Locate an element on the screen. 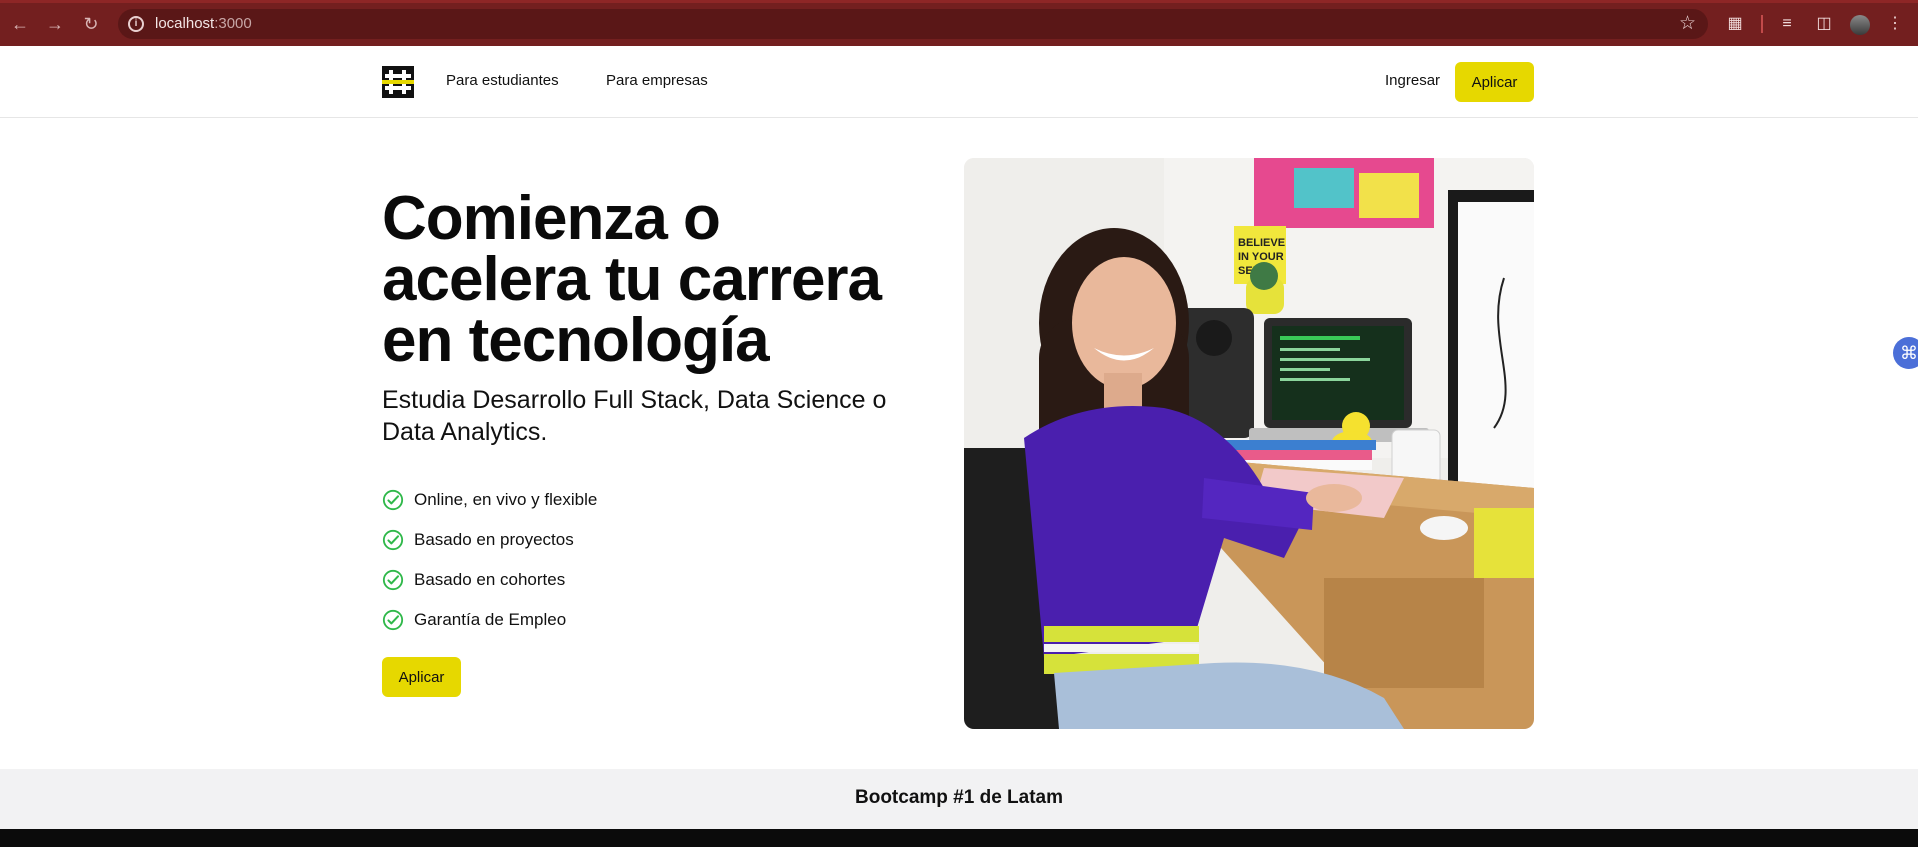  extensions-puzzle-icon: ▦ is located at coordinates (1735, 24).